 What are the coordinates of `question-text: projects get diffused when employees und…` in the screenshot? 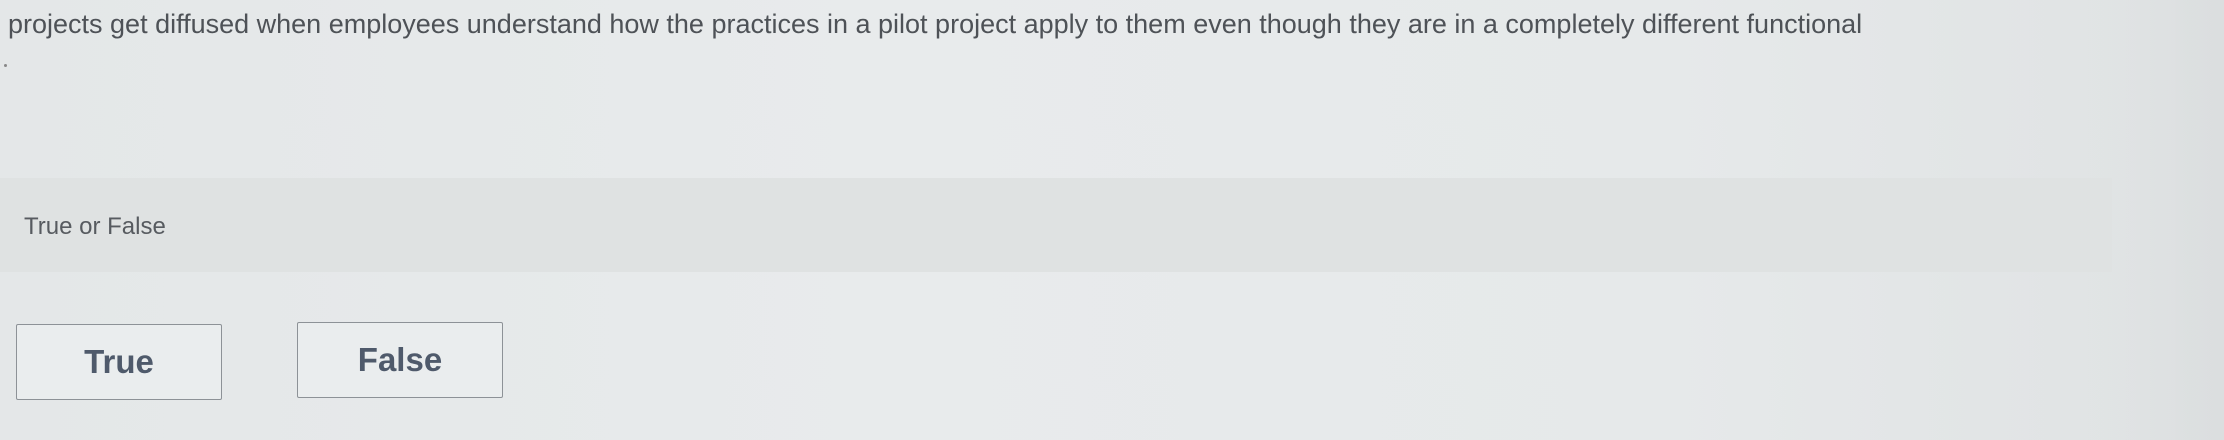 It's located at (935, 24).